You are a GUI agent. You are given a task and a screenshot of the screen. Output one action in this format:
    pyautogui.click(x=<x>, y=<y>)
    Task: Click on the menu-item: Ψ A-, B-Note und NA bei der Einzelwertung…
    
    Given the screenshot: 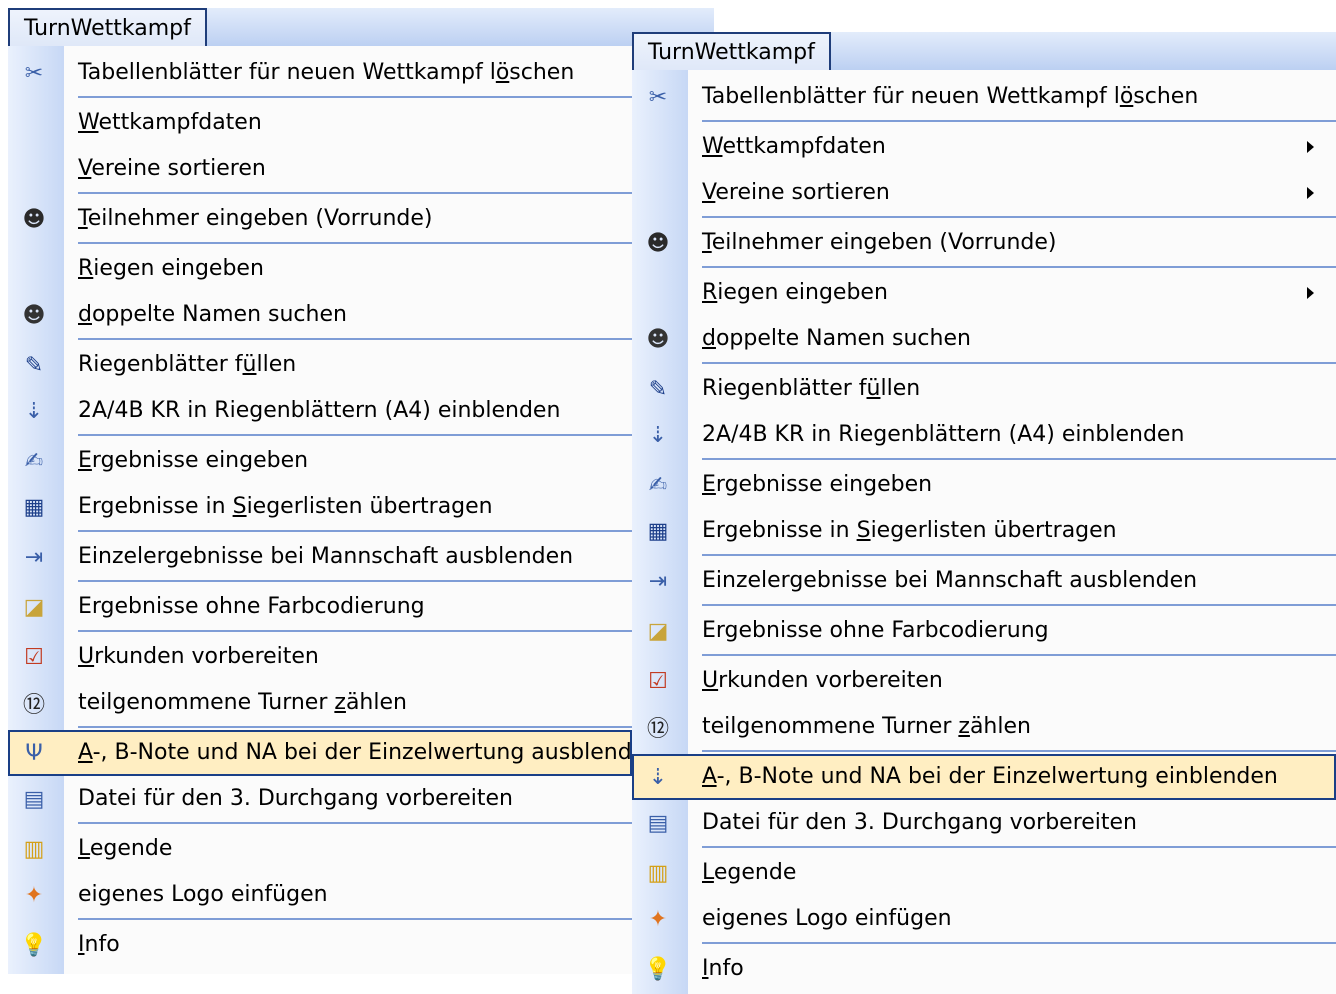 What is the action you would take?
    pyautogui.click(x=320, y=753)
    